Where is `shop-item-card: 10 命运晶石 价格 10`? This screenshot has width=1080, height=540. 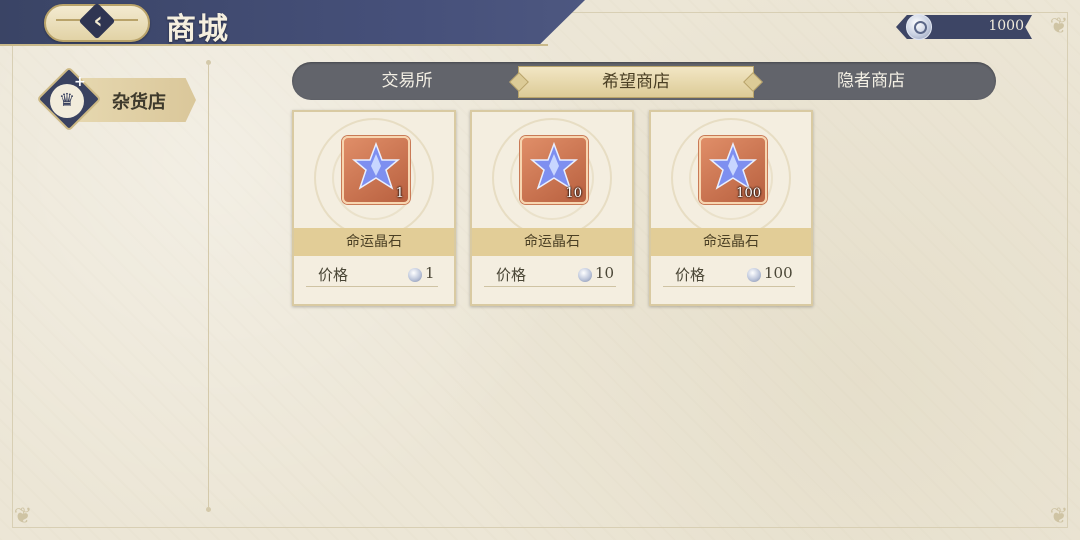 shop-item-card: 10 命运晶石 价格 10 is located at coordinates (552, 208).